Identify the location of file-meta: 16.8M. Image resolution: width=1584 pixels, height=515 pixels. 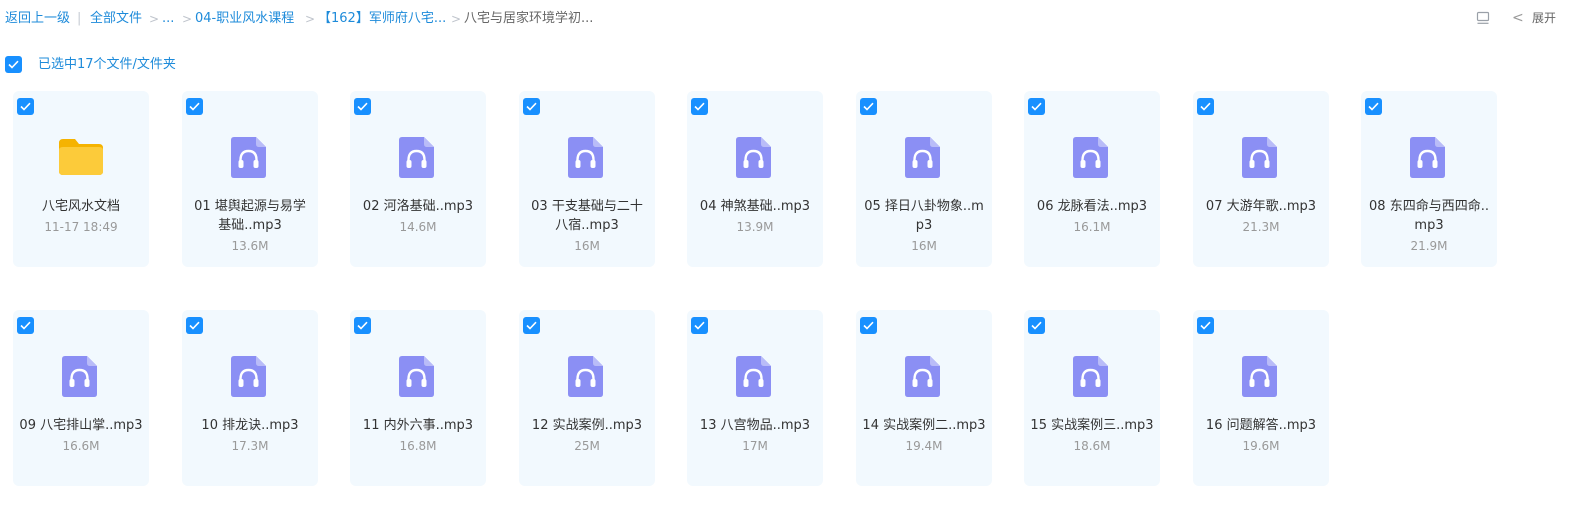
(418, 446).